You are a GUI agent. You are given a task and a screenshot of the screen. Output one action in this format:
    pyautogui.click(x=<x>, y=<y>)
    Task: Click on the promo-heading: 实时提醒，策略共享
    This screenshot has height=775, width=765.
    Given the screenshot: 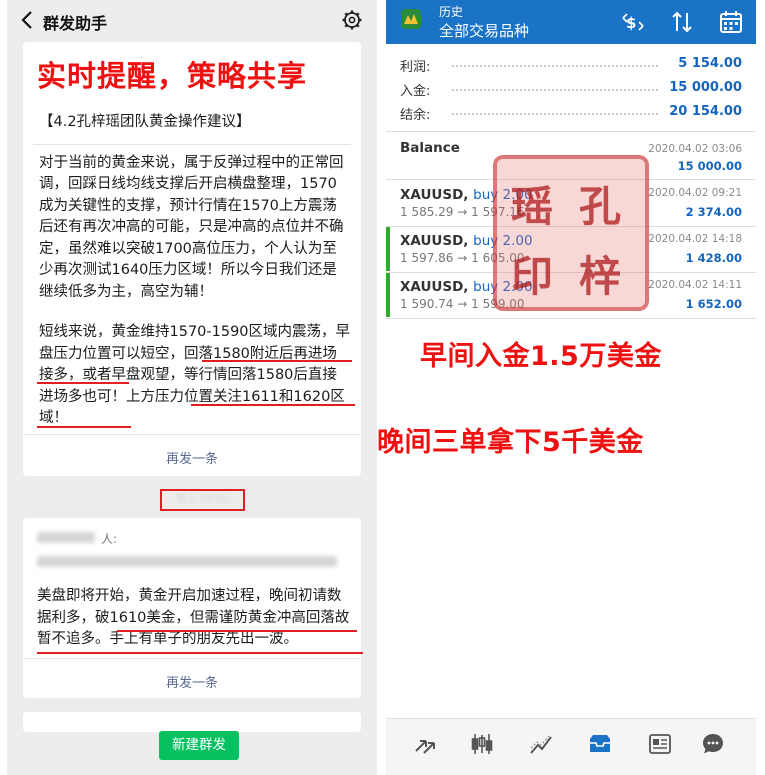 What is the action you would take?
    pyautogui.click(x=172, y=76)
    